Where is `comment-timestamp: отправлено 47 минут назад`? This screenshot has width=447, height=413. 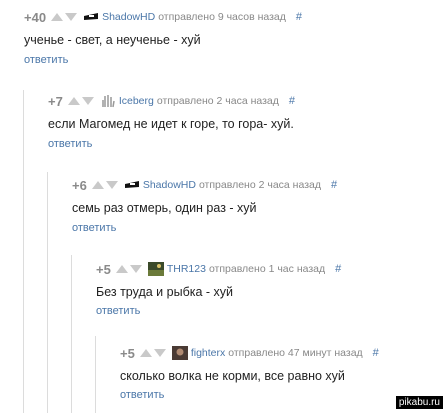 comment-timestamp: отправлено 47 минут назад is located at coordinates (295, 353).